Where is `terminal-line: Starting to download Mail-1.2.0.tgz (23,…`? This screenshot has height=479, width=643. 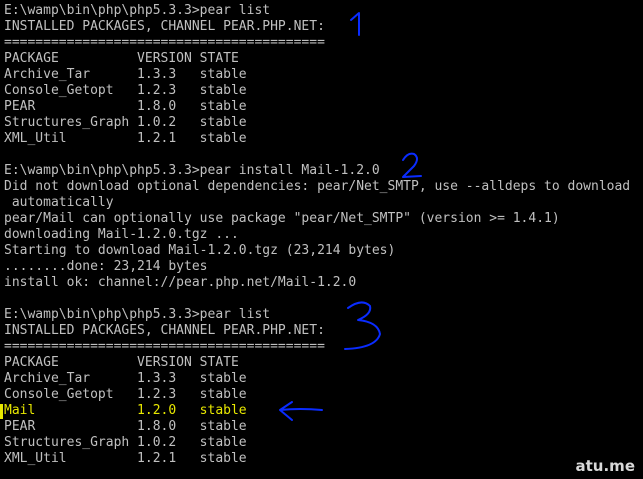
terminal-line: Starting to download Mail-1.2.0.tgz (23,… is located at coordinates (200, 250).